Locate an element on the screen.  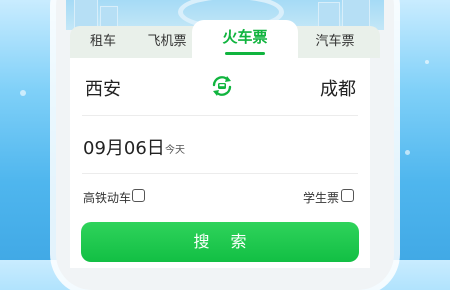
student-ticket-checkbox is located at coordinates (347, 195).